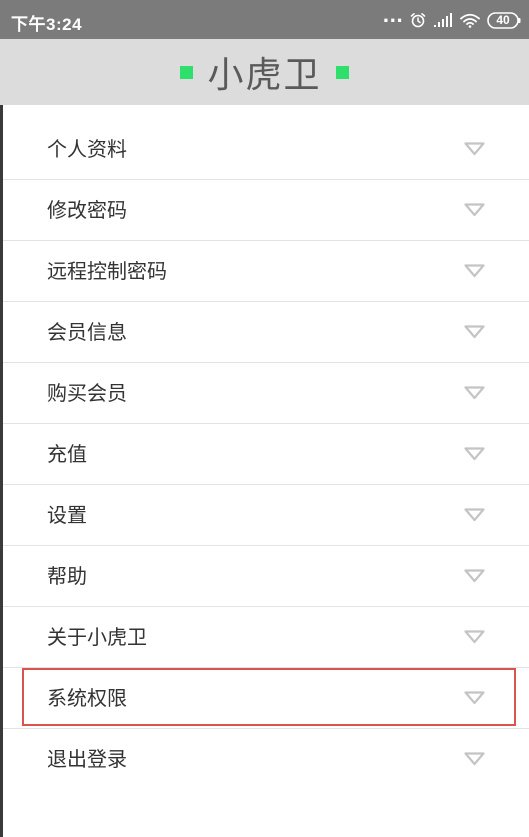 The height and width of the screenshot is (837, 529). What do you see at coordinates (47, 24) in the screenshot?
I see `status-time: 下午3:24` at bounding box center [47, 24].